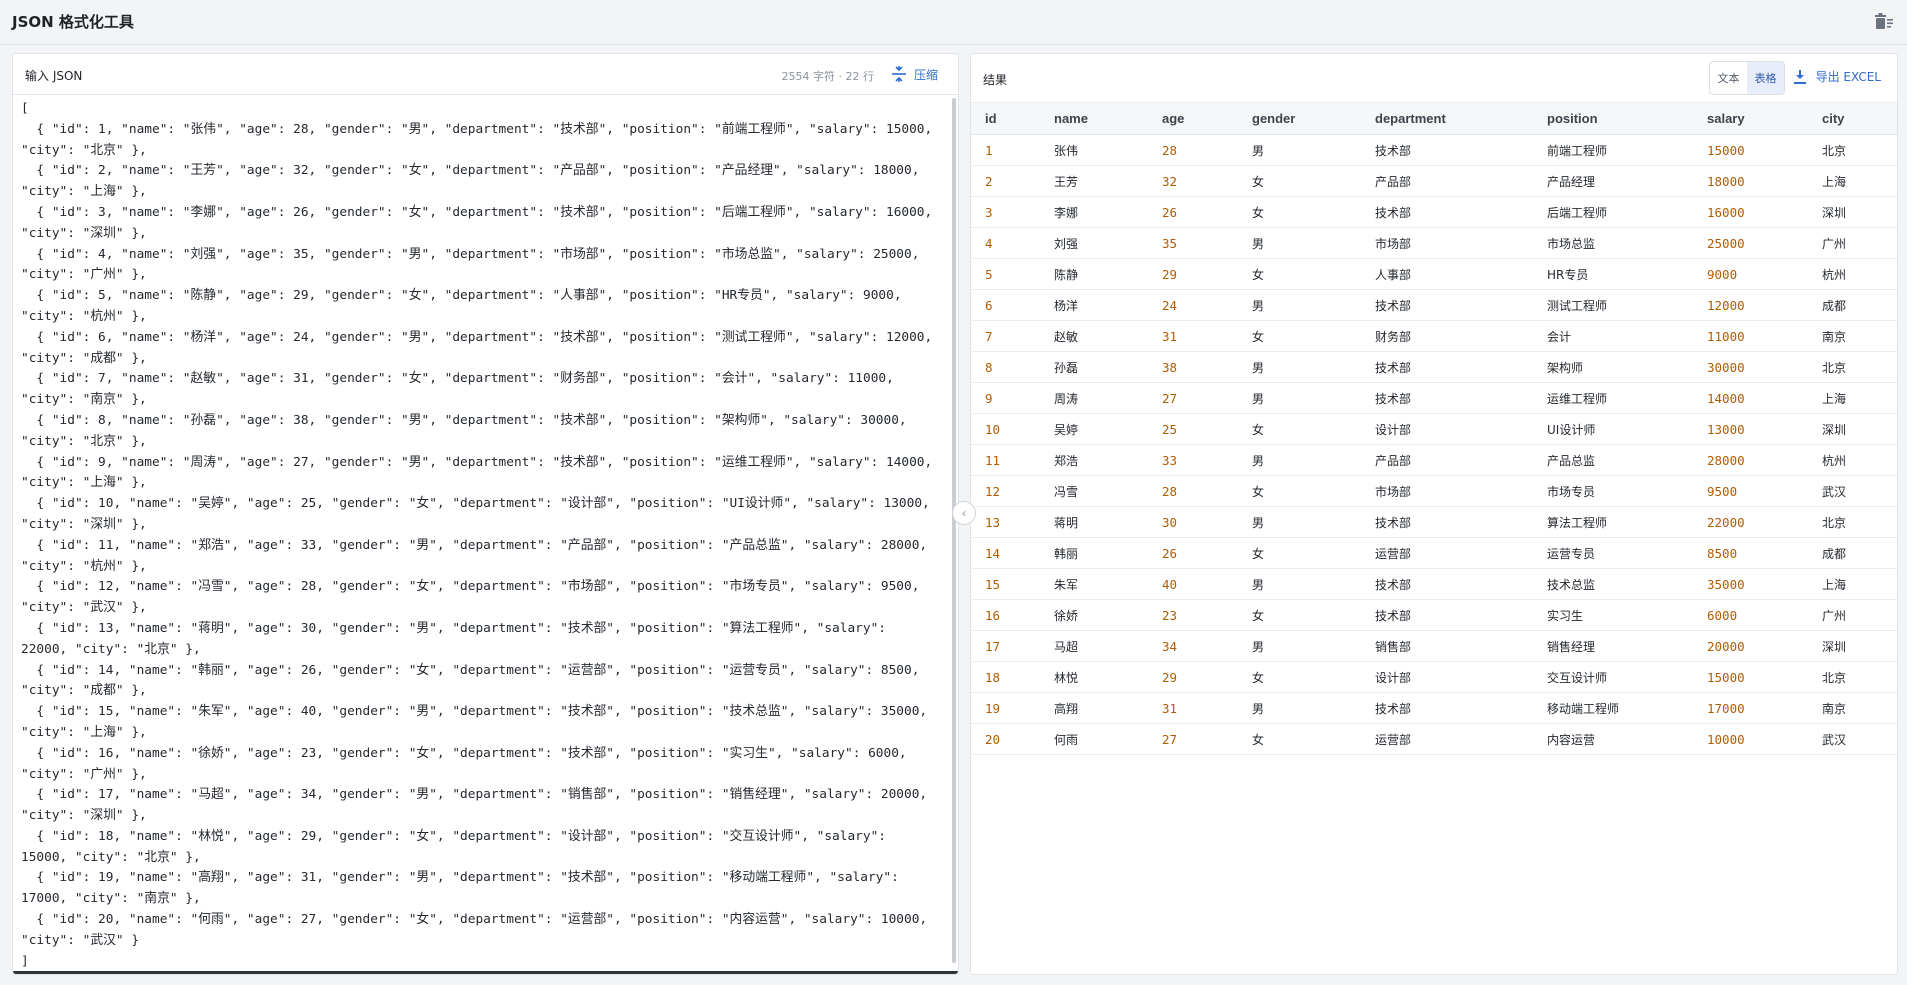 This screenshot has height=985, width=1907. Describe the element at coordinates (954, 530) in the screenshot. I see `json-scrollbar` at that location.